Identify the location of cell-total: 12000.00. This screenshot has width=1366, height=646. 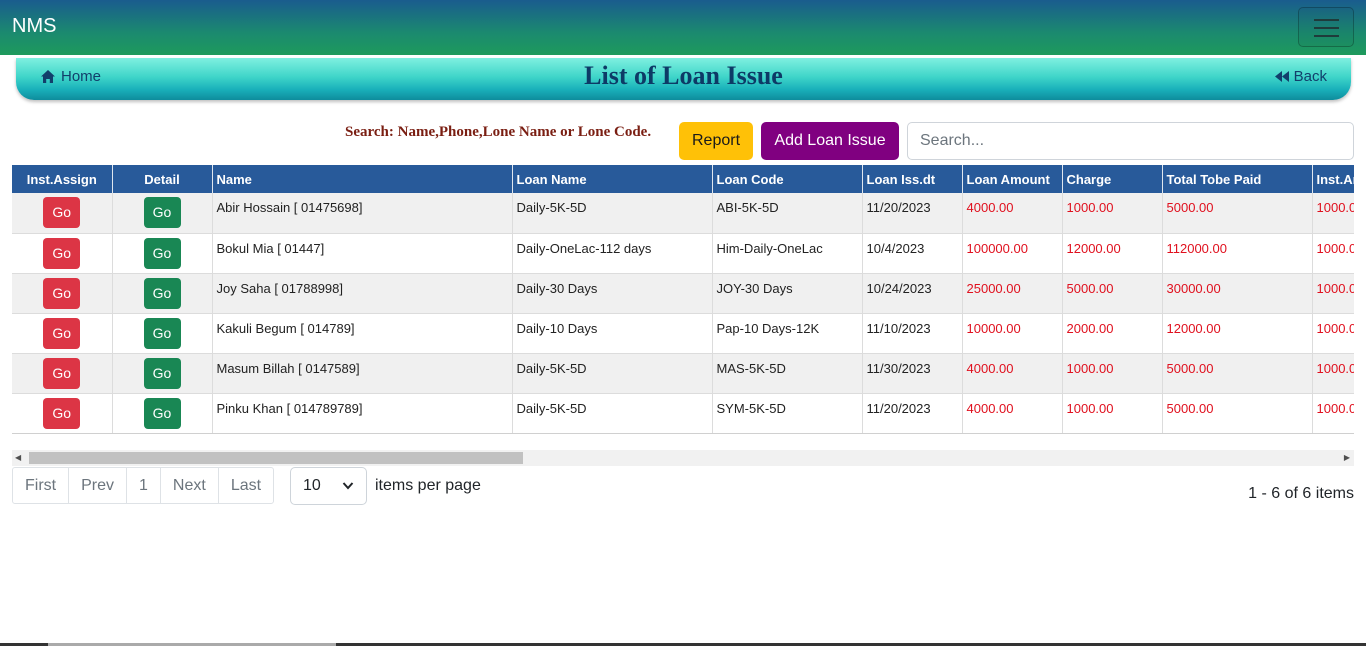
(1237, 333).